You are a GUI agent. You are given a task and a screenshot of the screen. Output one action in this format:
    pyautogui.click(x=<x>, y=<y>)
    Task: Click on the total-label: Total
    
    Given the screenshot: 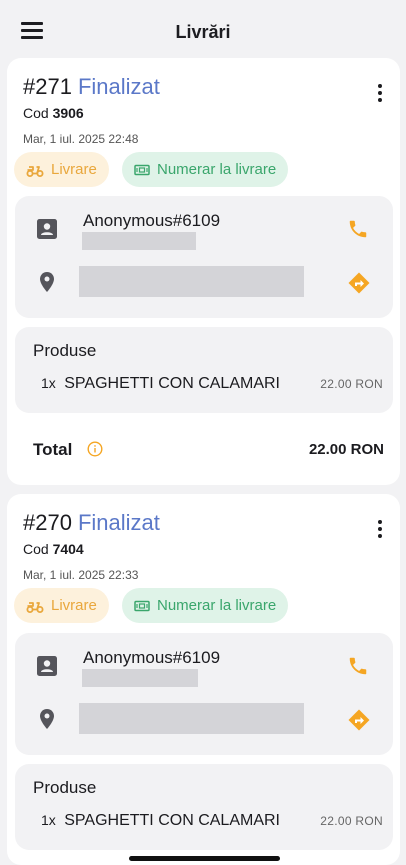 What is the action you would take?
    pyautogui.click(x=53, y=449)
    